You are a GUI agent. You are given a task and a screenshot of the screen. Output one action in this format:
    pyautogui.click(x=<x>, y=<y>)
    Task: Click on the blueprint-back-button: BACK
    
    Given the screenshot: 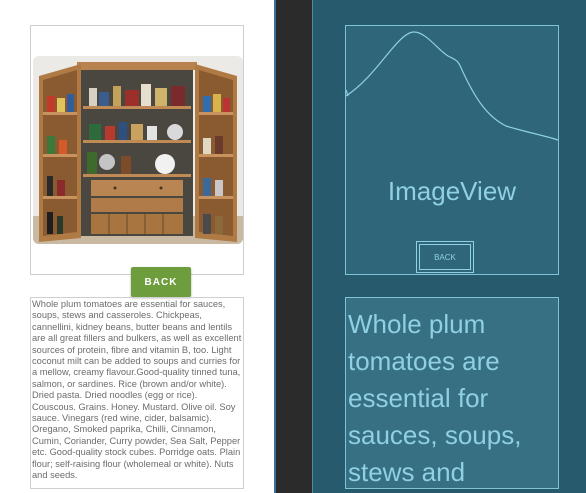 What is the action you would take?
    pyautogui.click(x=445, y=257)
    